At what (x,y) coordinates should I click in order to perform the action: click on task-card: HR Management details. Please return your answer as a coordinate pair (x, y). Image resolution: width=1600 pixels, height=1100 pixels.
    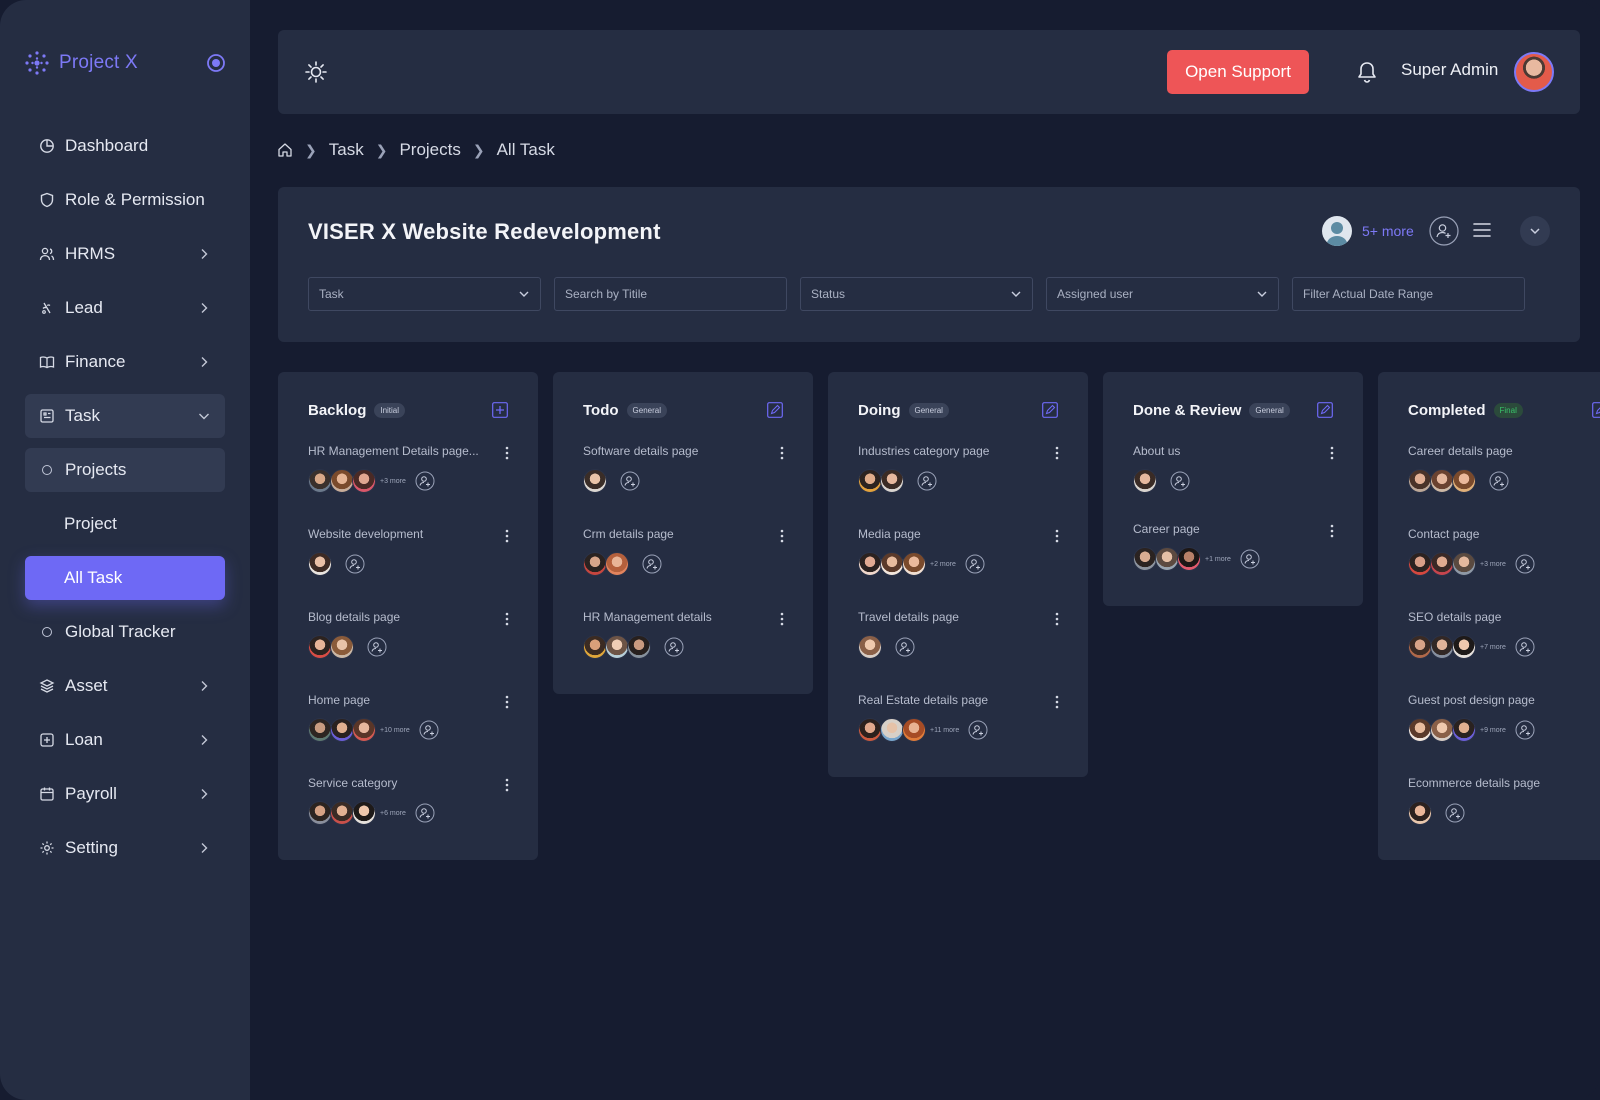
    Looking at the image, I should click on (685, 645).